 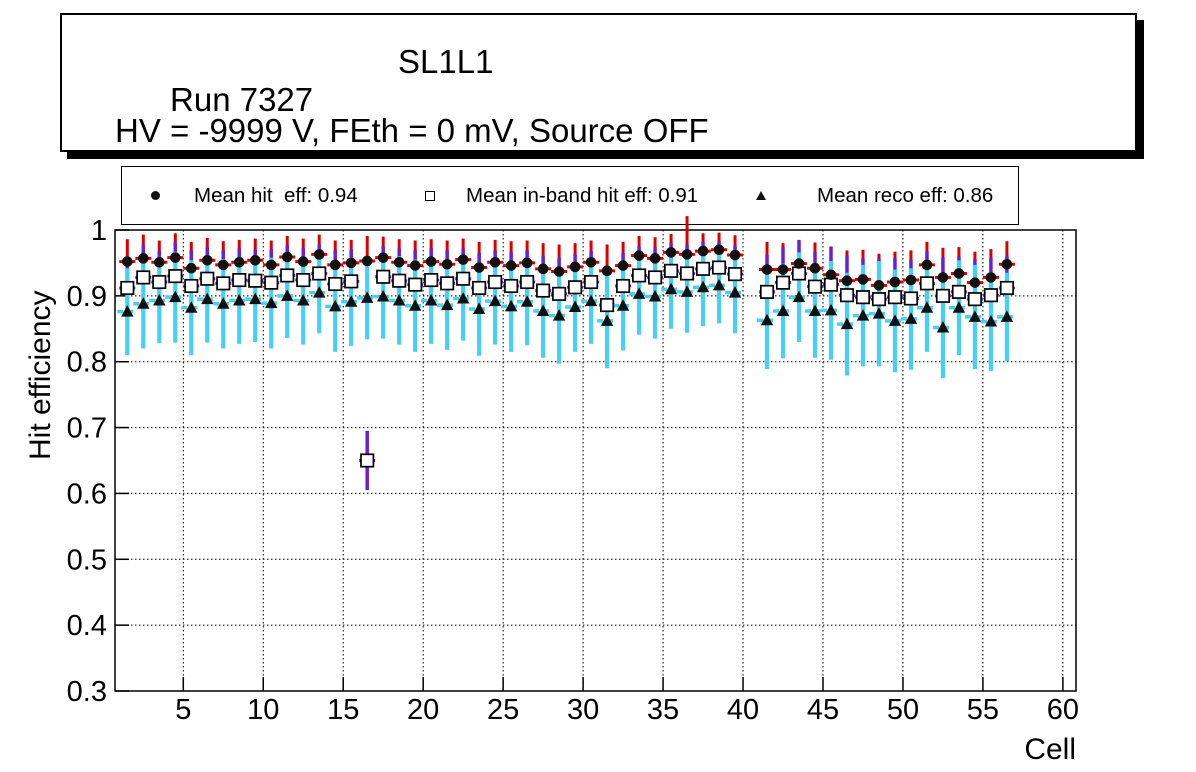 I want to click on x-tick-label: 20, so click(x=423, y=710).